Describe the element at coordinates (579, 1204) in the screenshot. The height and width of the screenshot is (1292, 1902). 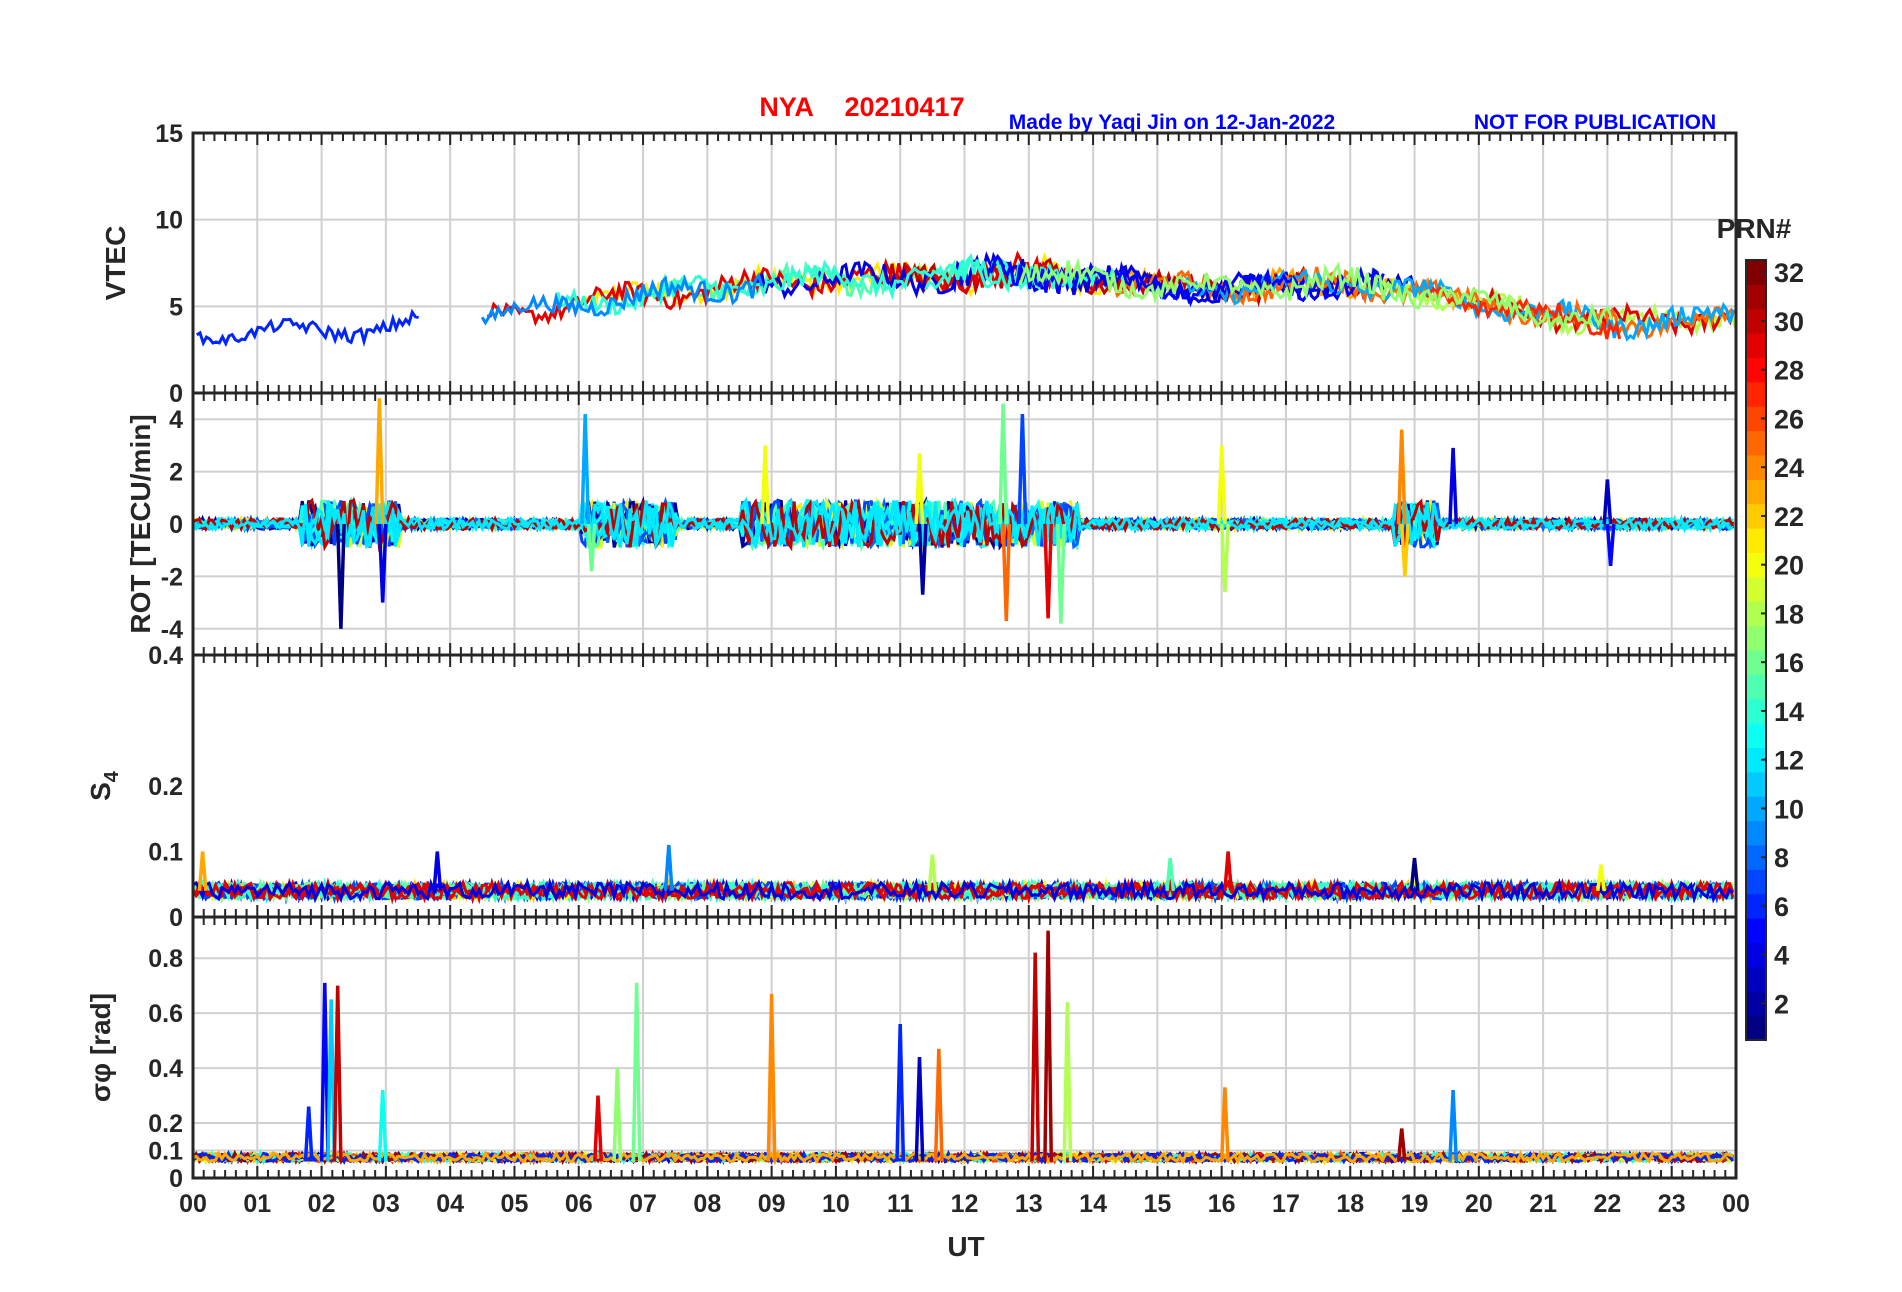
I see `x-tick-label: 06` at that location.